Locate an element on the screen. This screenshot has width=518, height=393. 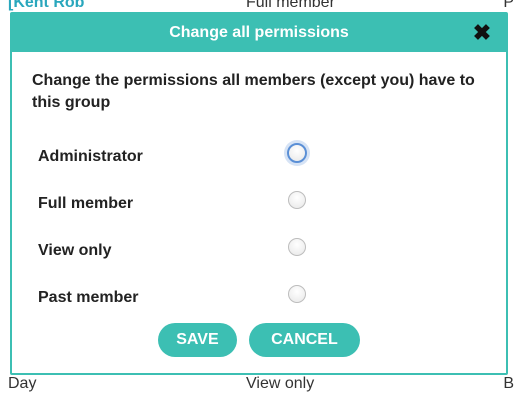
view-only-radio is located at coordinates (297, 247).